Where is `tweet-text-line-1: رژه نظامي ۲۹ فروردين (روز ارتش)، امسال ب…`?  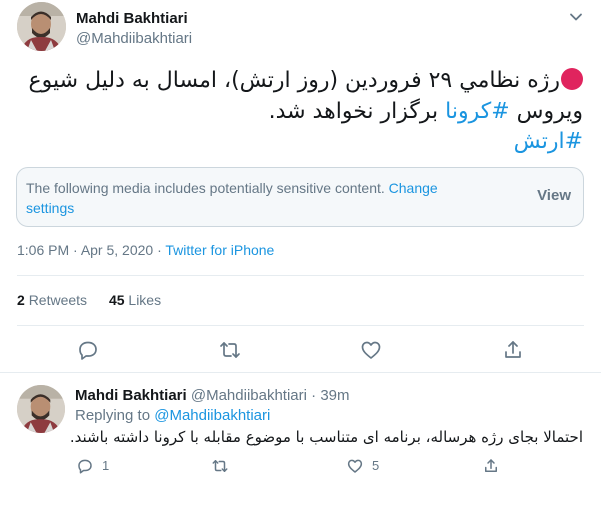
tweet-text-line-1: رژه نظامي ۲۹ فروردين (روز ارتش)، امسال ب… is located at coordinates (306, 81).